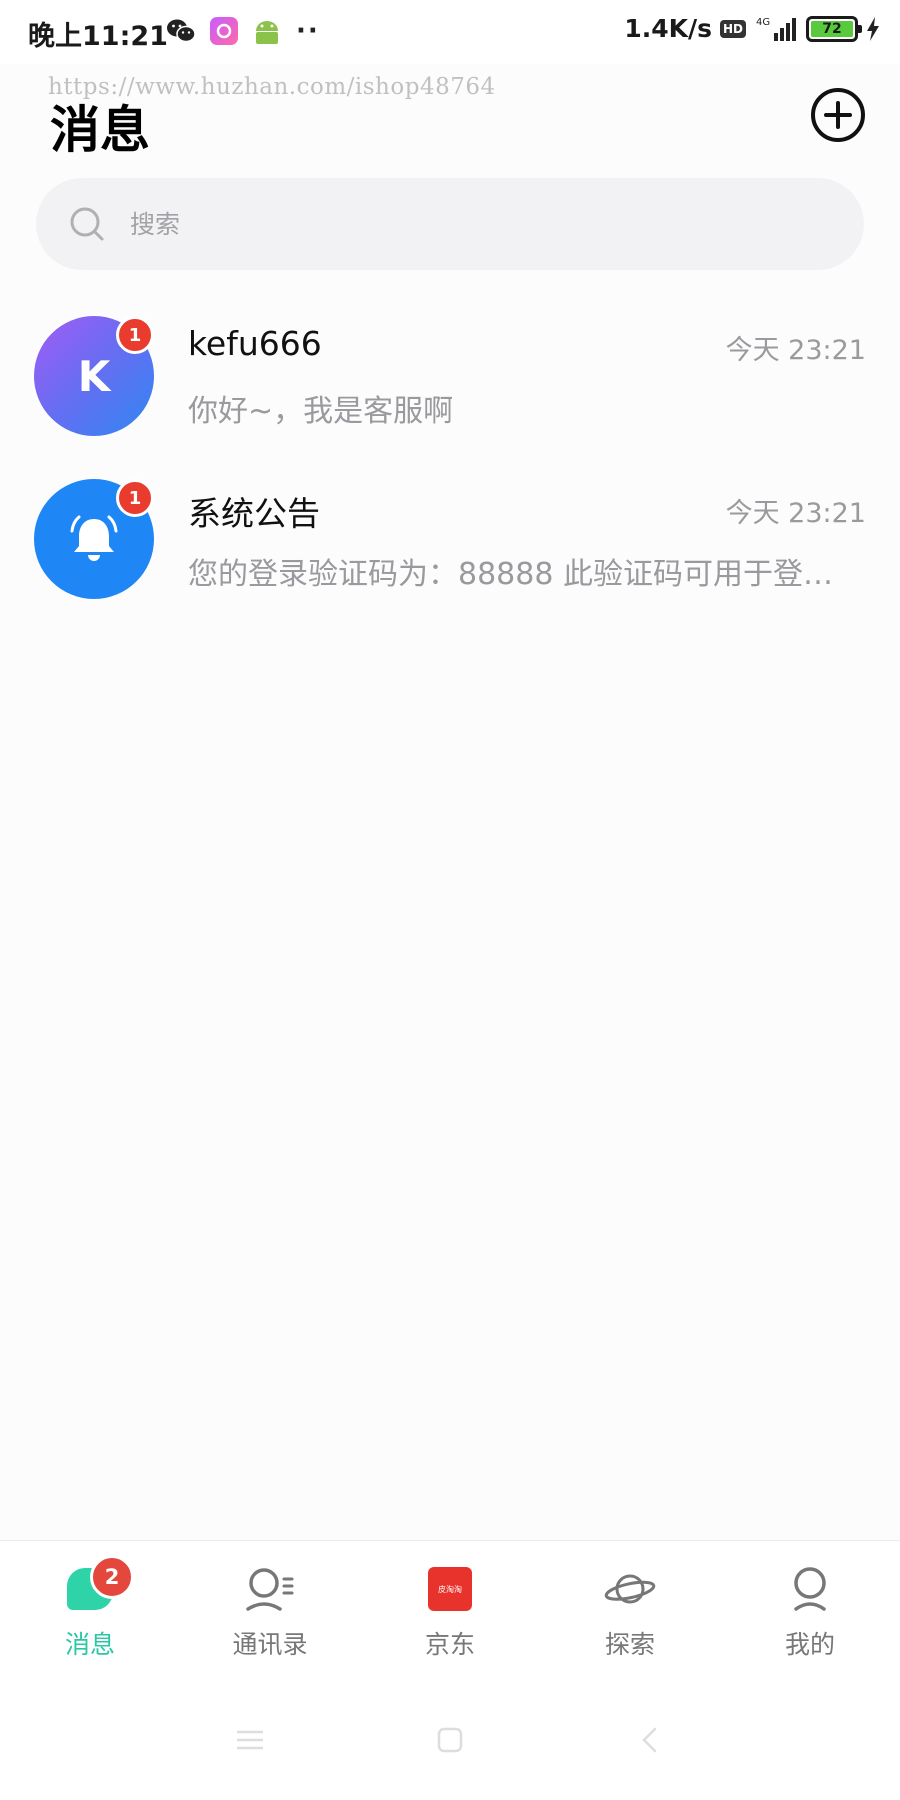  I want to click on bottom-tab-bar: 2 消息 通讯录 皮淘淘 京东 探索 我的, so click(450, 1610).